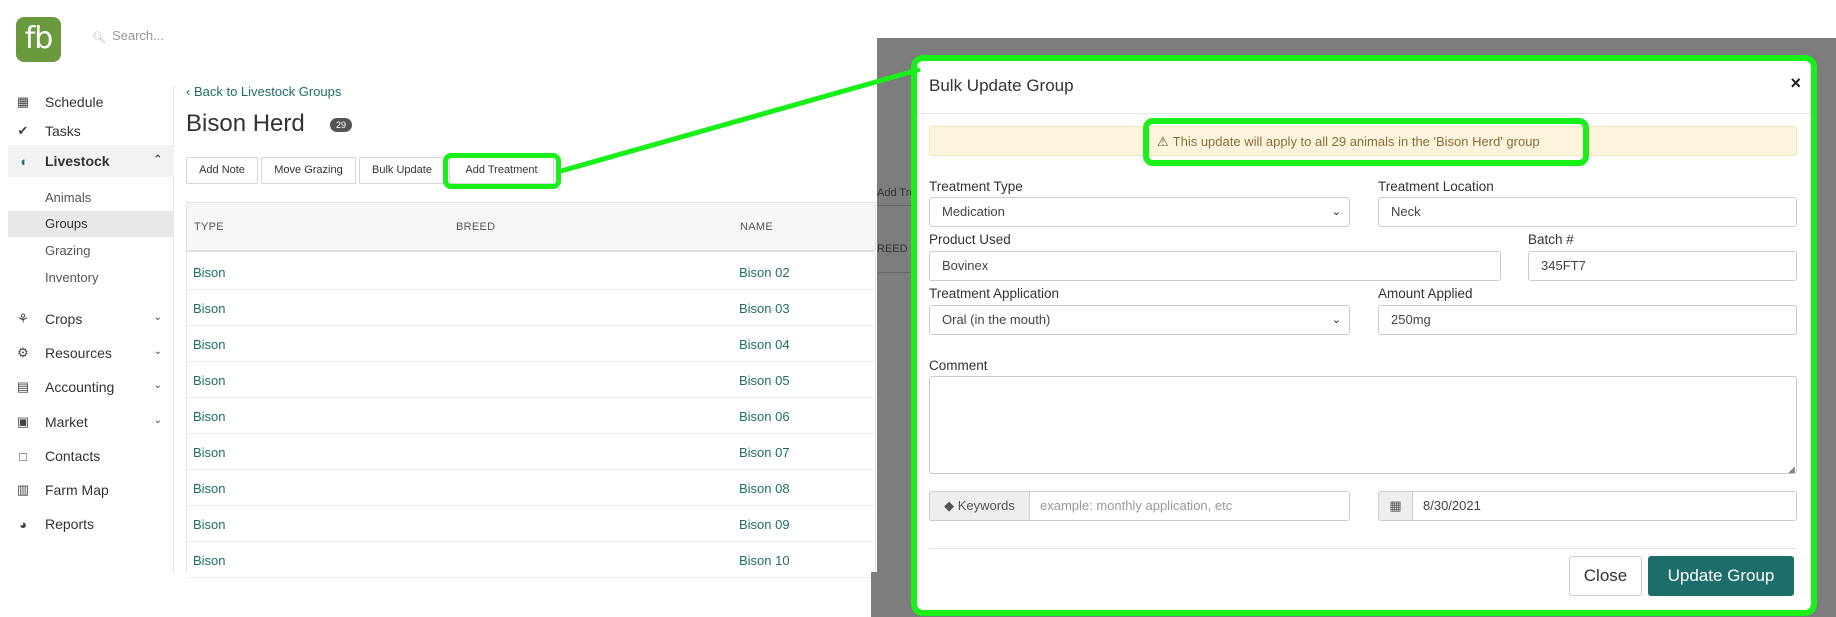  I want to click on product-used-input: Bovinex, so click(1215, 266).